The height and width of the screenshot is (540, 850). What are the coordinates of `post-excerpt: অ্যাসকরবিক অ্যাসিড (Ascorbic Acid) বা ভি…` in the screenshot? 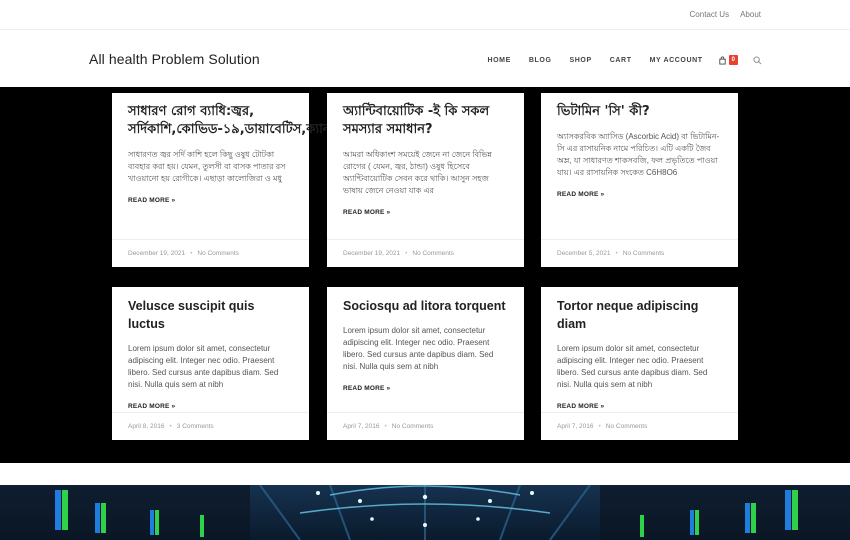 It's located at (638, 154).